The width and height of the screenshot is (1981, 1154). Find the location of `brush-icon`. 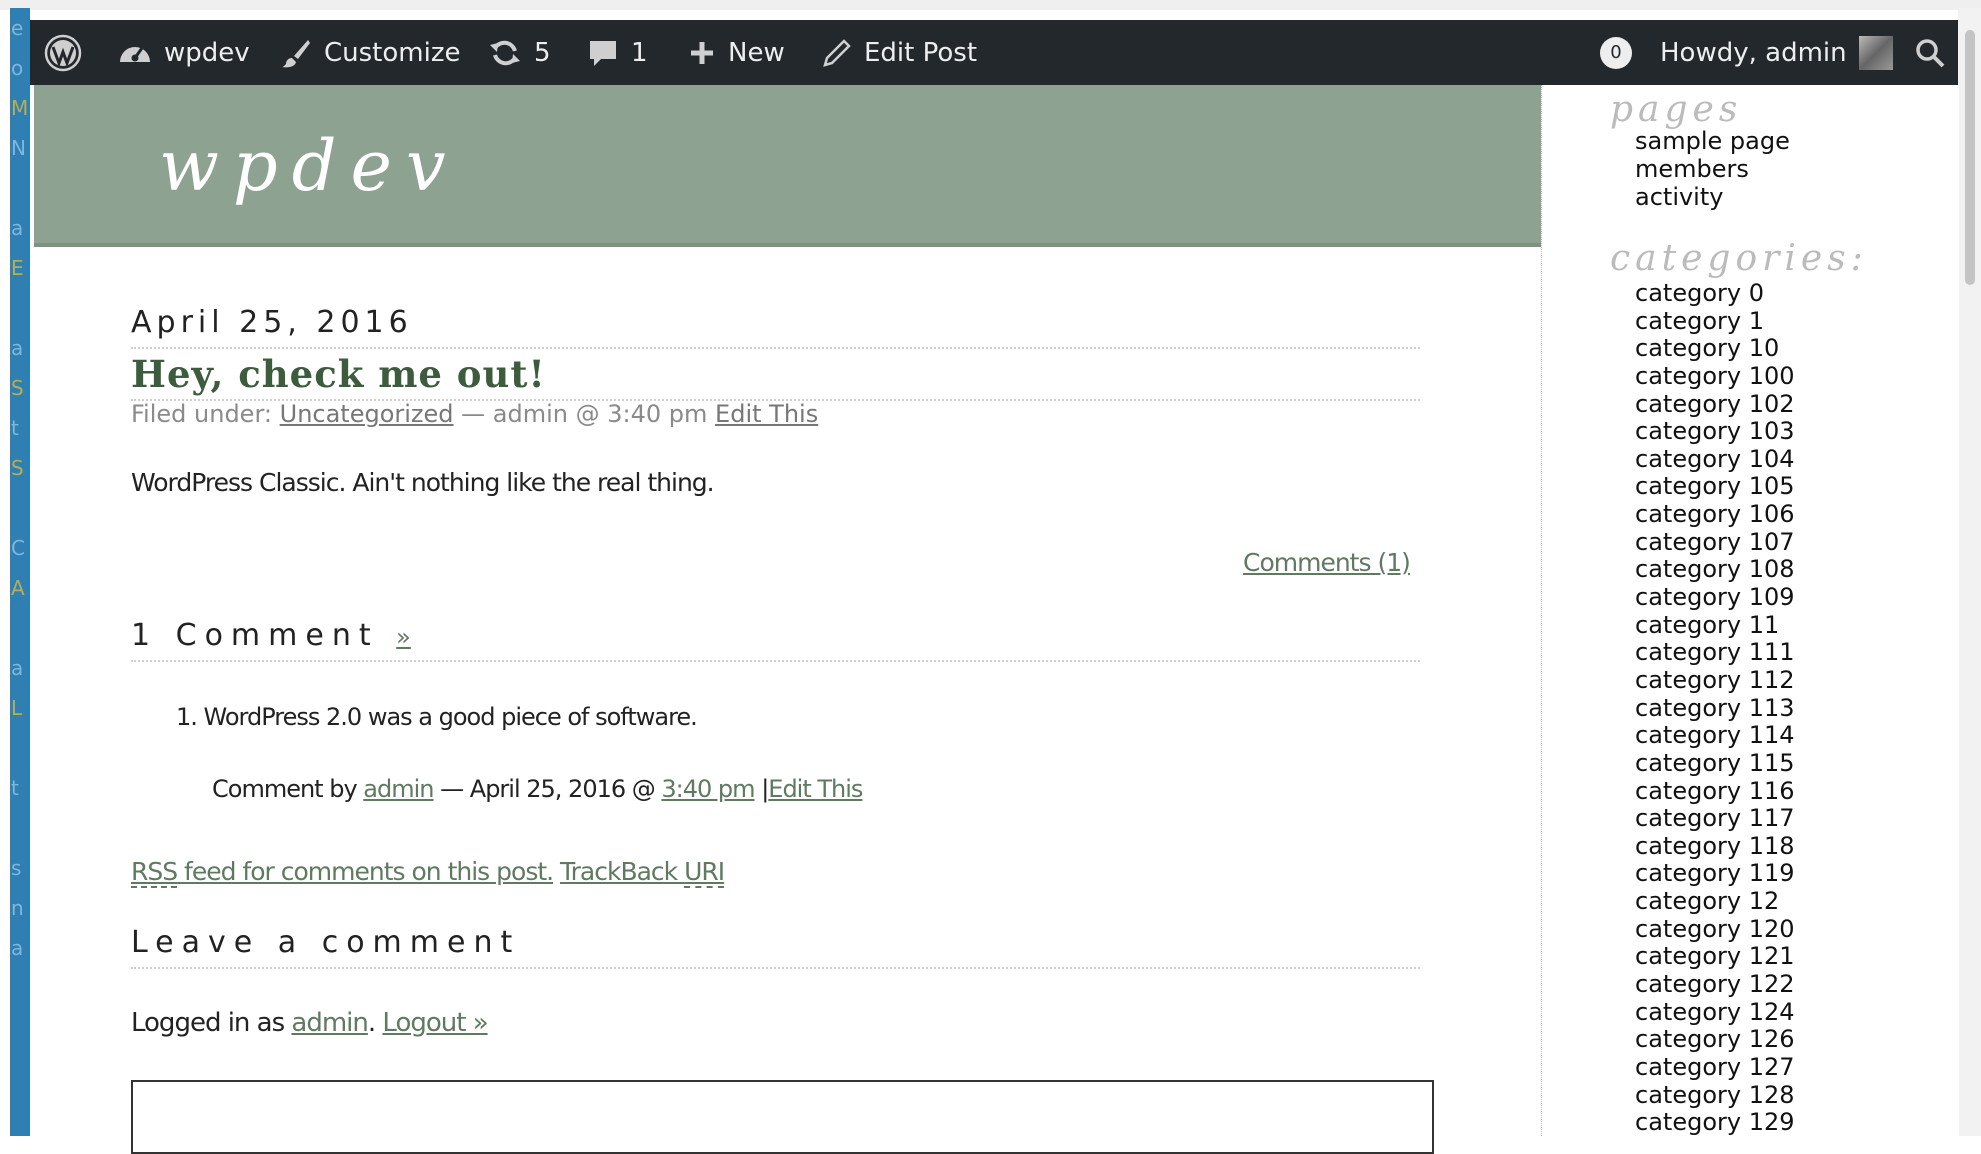

brush-icon is located at coordinates (296, 53).